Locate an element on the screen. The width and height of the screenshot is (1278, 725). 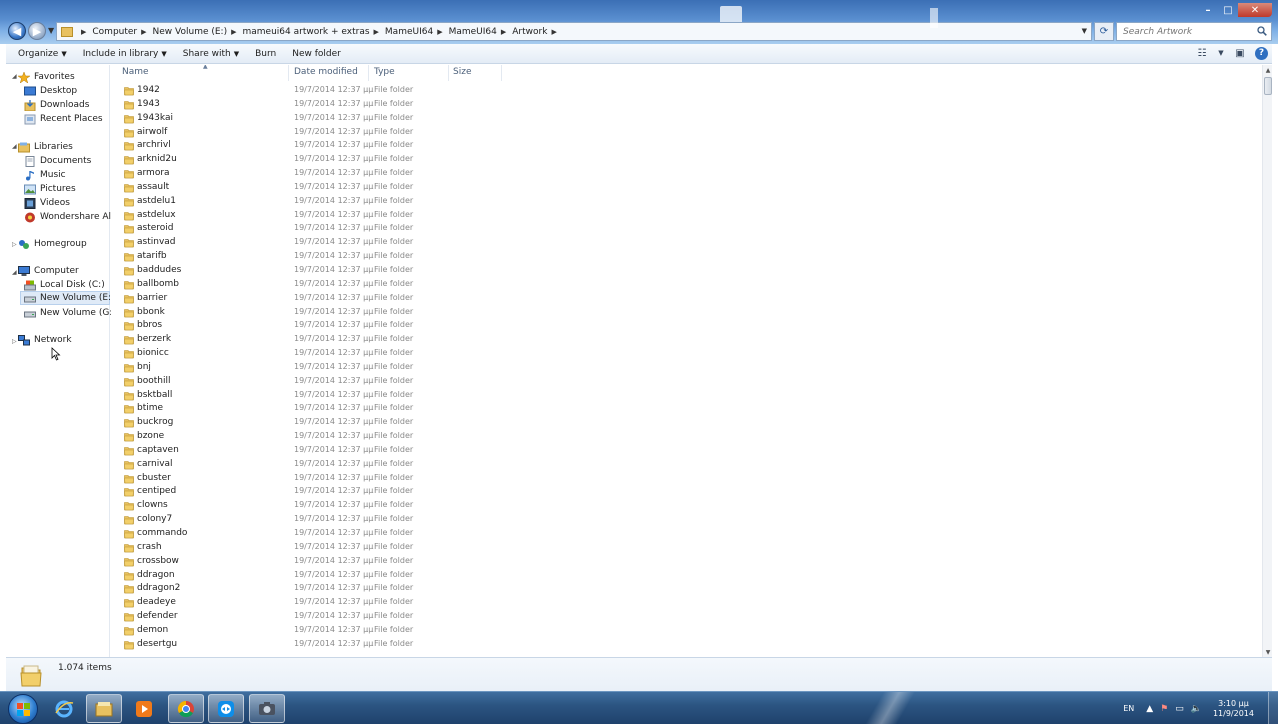
table-row: cbuster 19/7/2014 12:37 μμ File folder is located at coordinates (686, 479).